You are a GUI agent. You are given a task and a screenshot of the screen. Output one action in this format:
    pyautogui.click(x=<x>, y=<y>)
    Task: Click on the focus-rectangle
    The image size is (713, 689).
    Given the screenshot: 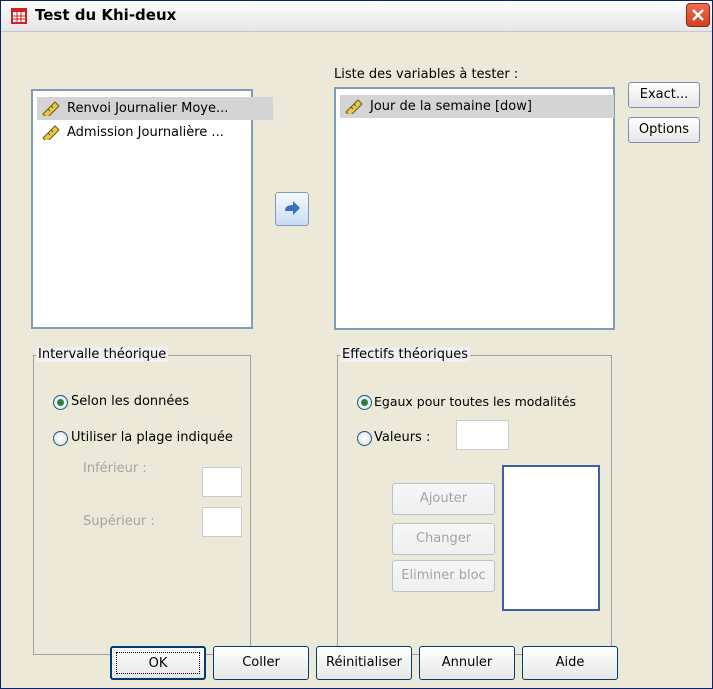 What is the action you would take?
    pyautogui.click(x=158, y=663)
    